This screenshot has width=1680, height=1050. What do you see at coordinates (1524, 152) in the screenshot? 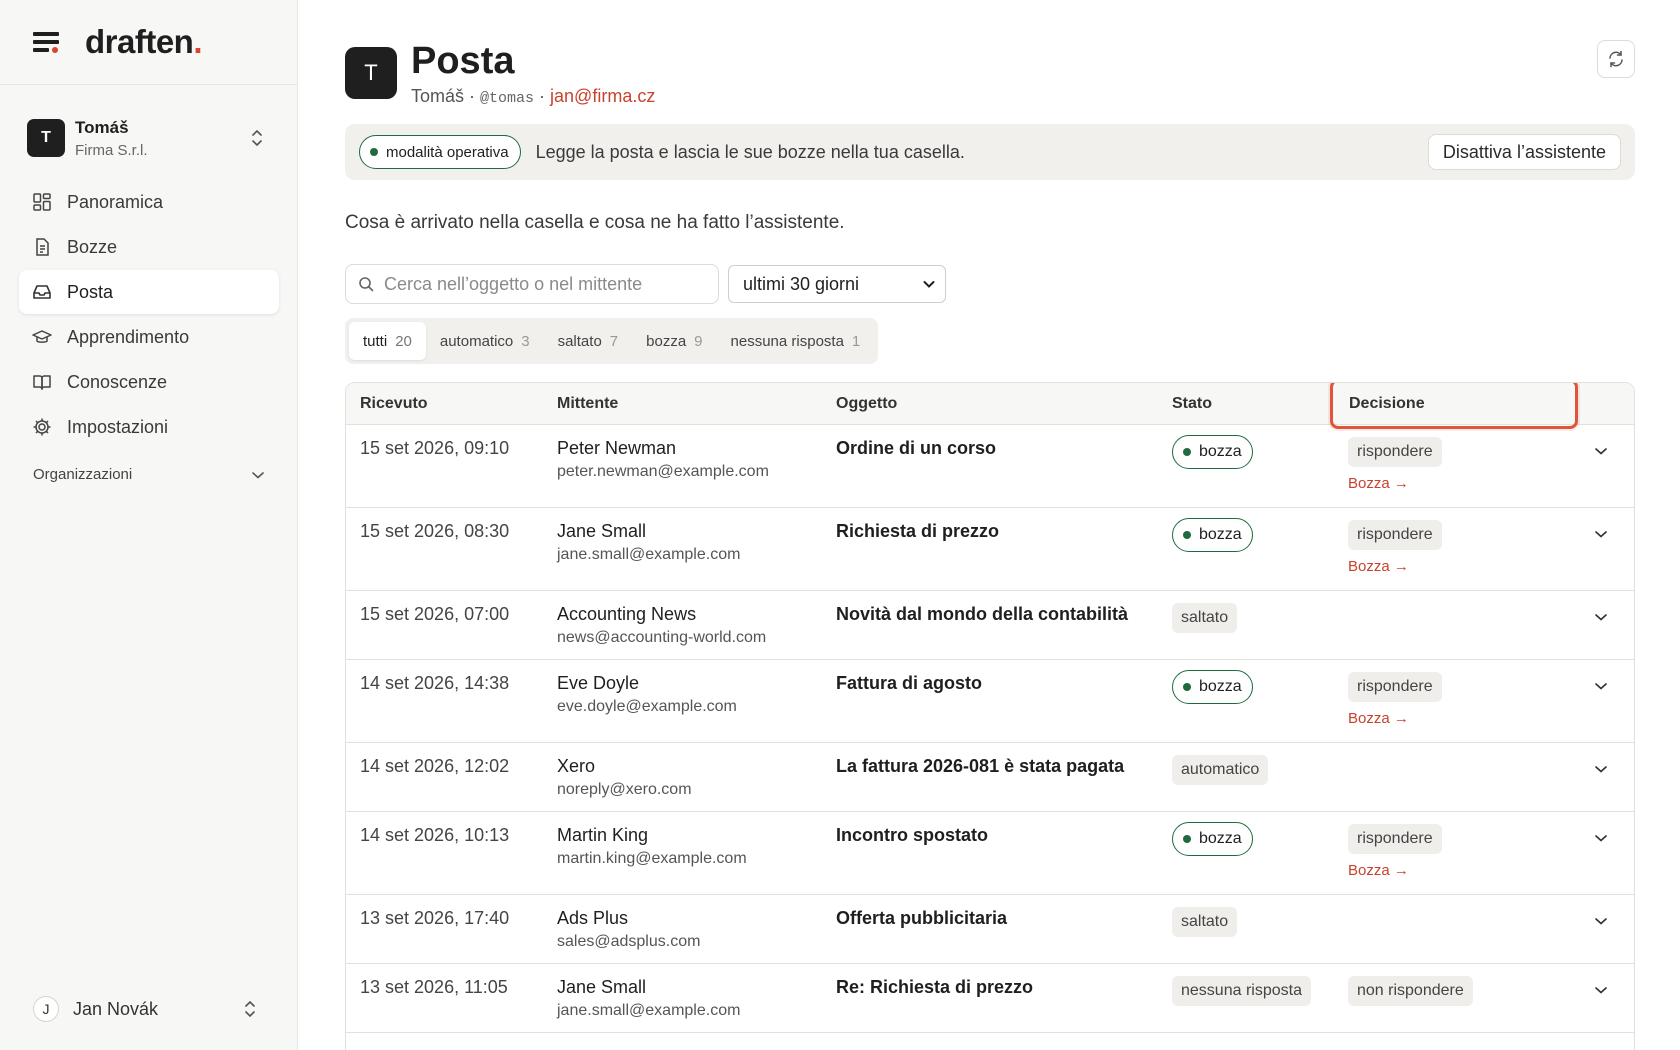
I see `deactivate-assistant-button: Disattiva l’assistente` at bounding box center [1524, 152].